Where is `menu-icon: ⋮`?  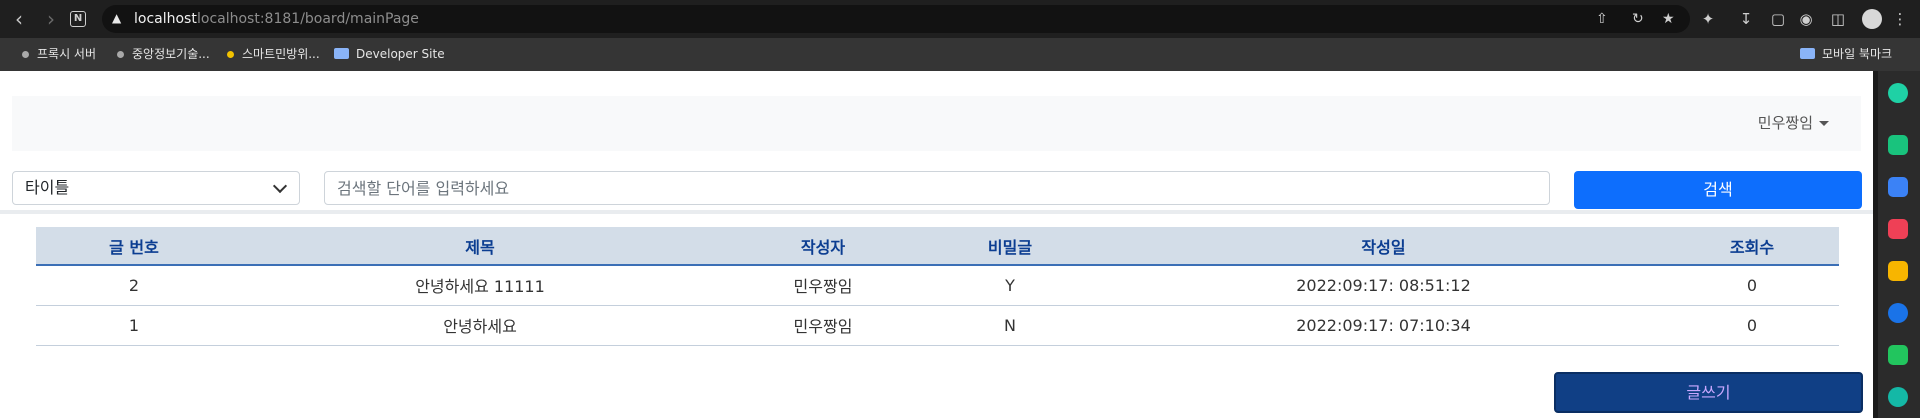
menu-icon: ⋮ is located at coordinates (1900, 19).